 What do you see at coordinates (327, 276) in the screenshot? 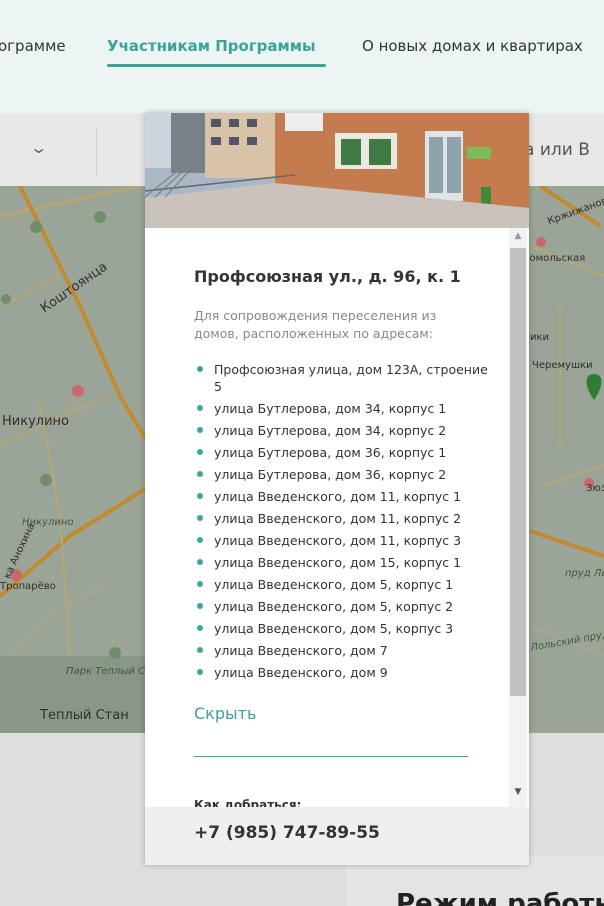
I see `modal-title: Профсоюзная ул., д. 96, к. 1` at bounding box center [327, 276].